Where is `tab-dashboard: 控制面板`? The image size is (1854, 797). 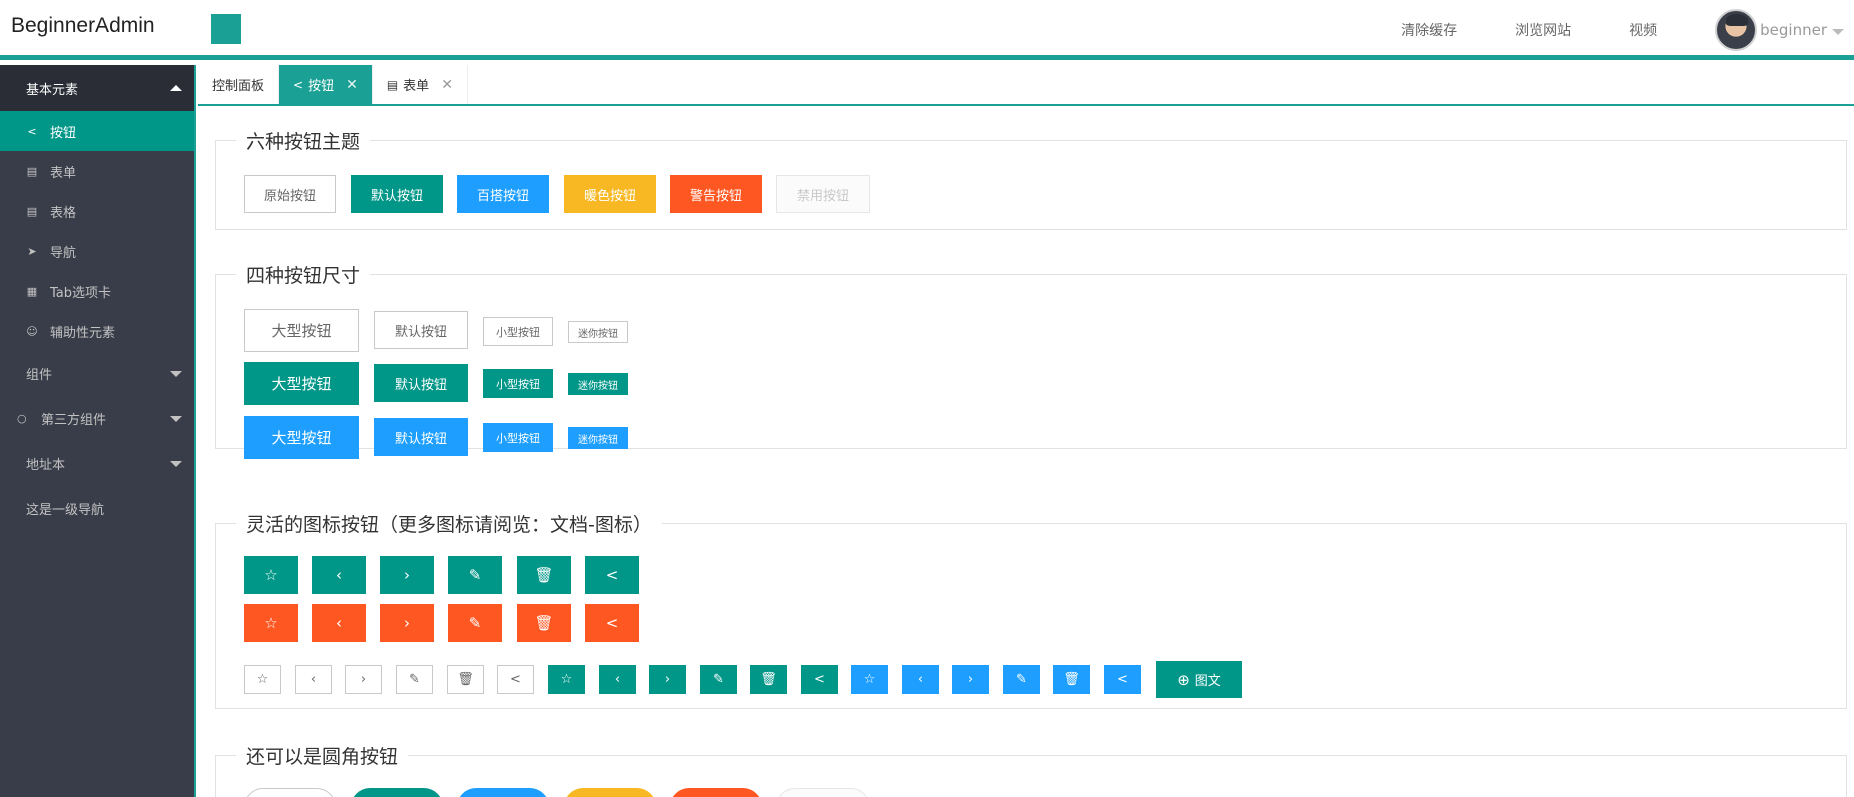 tab-dashboard: 控制面板 is located at coordinates (239, 84).